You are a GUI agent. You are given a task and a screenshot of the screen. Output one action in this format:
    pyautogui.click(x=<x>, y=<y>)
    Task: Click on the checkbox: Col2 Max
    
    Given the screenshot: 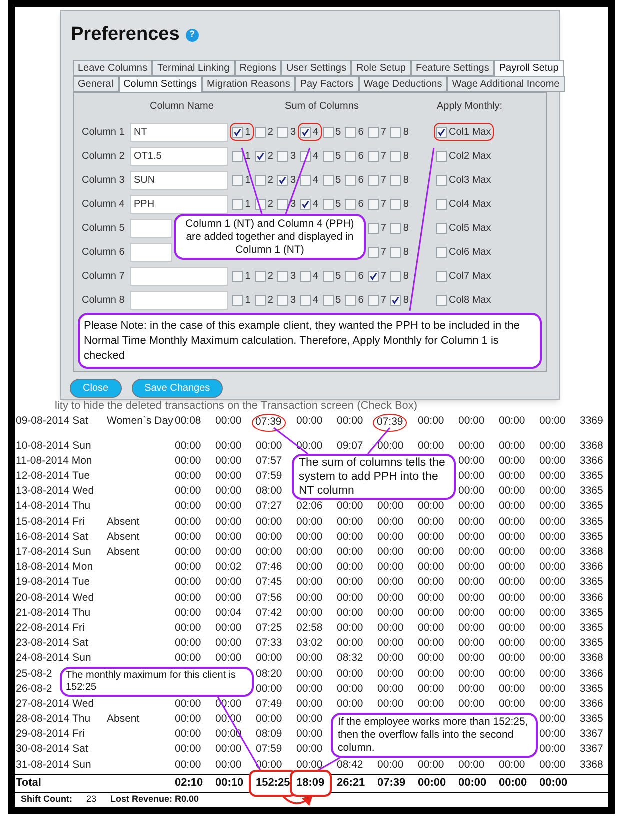 What is the action you would take?
    pyautogui.click(x=464, y=156)
    